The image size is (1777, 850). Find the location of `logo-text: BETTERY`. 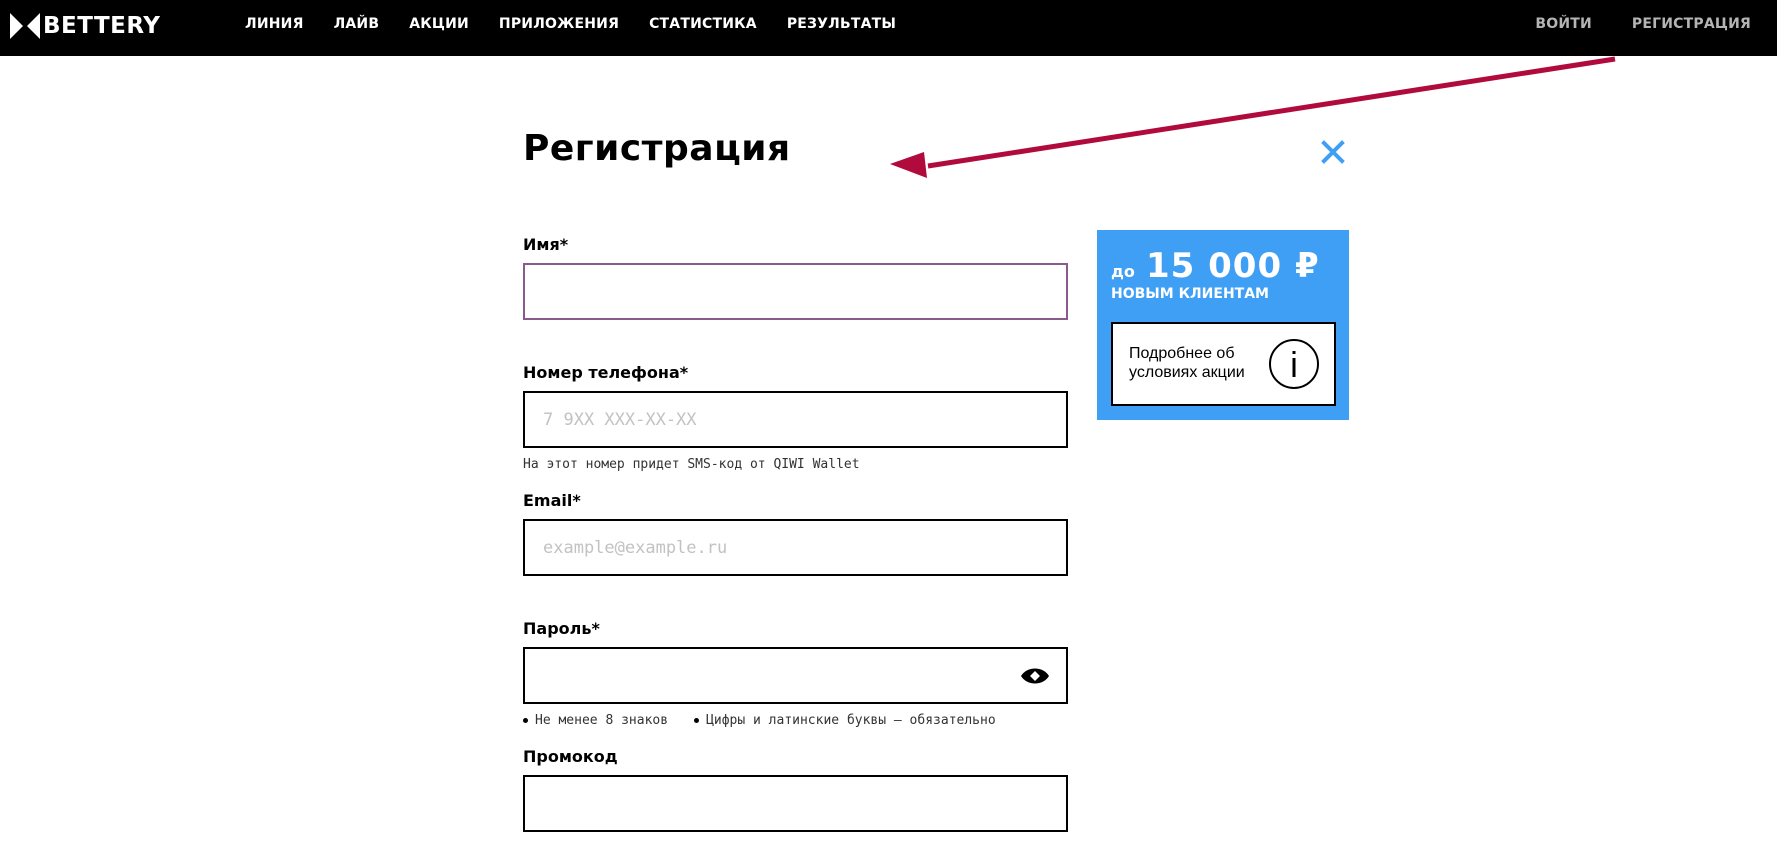

logo-text: BETTERY is located at coordinates (102, 26).